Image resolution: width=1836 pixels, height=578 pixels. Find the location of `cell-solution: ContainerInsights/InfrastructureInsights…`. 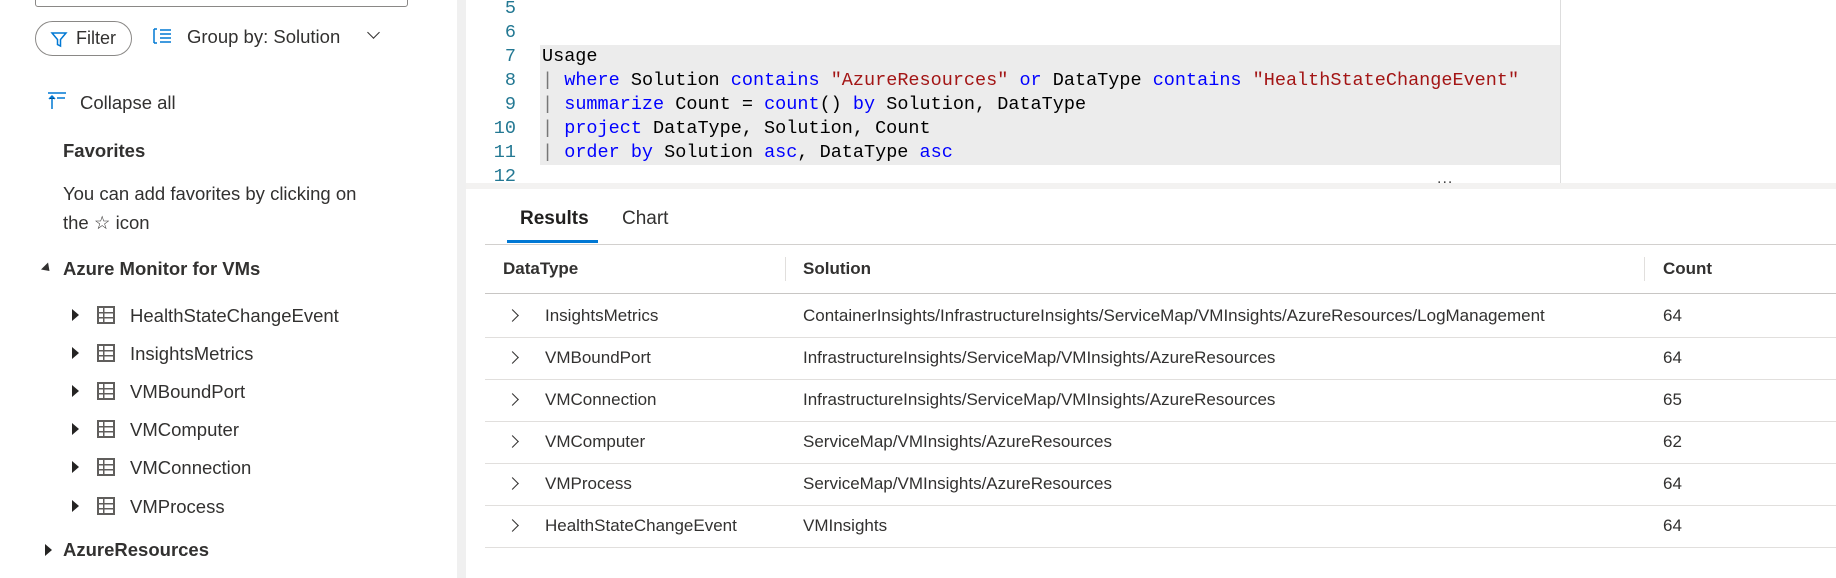

cell-solution: ContainerInsights/InfrastructureInsights… is located at coordinates (1174, 315).